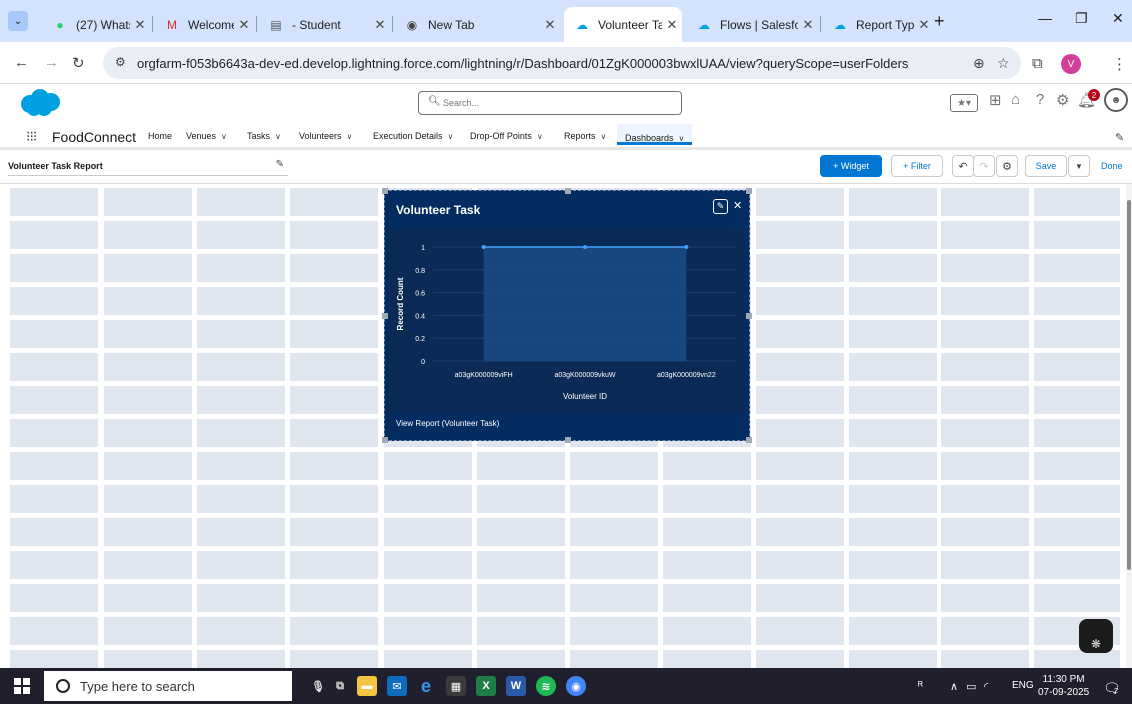 The image size is (1132, 704). I want to click on canvas-scrollbar, so click(1129, 426).